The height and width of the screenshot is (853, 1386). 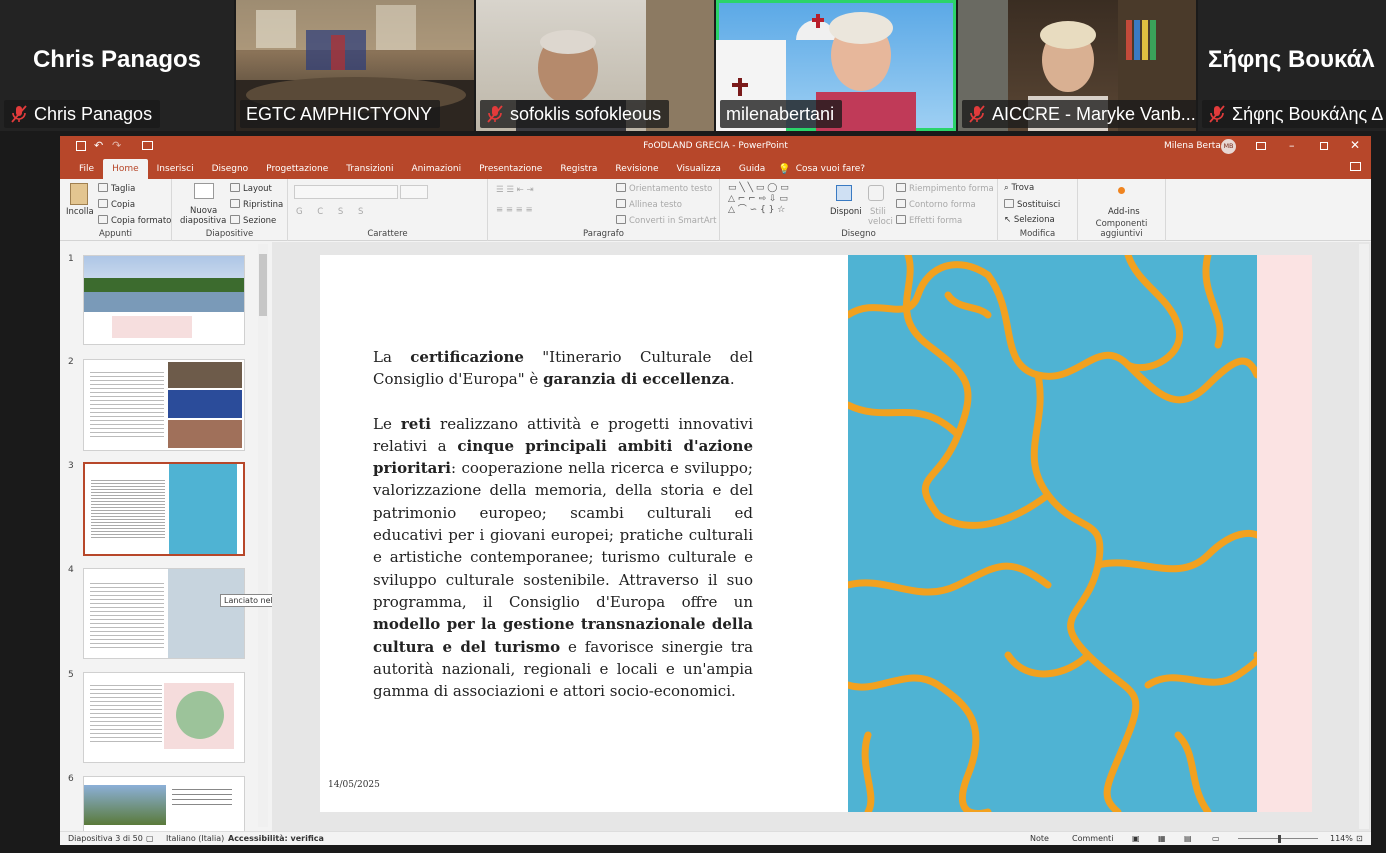 What do you see at coordinates (253, 220) in the screenshot?
I see `section-button: Sezione` at bounding box center [253, 220].